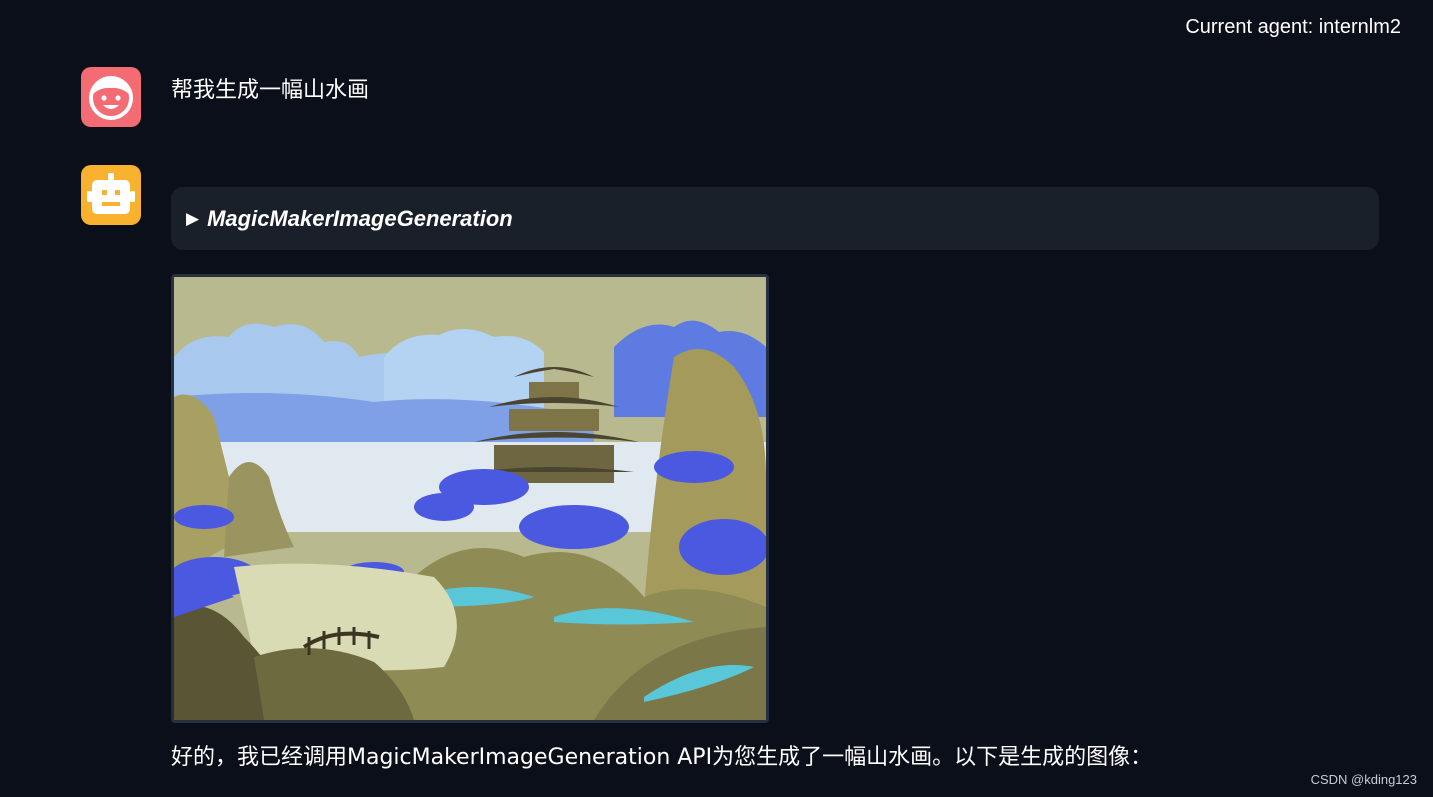 Image resolution: width=1433 pixels, height=797 pixels. What do you see at coordinates (775, 218) in the screenshot?
I see `tool-call-panel: ▶ MagicMakerImageGeneration` at bounding box center [775, 218].